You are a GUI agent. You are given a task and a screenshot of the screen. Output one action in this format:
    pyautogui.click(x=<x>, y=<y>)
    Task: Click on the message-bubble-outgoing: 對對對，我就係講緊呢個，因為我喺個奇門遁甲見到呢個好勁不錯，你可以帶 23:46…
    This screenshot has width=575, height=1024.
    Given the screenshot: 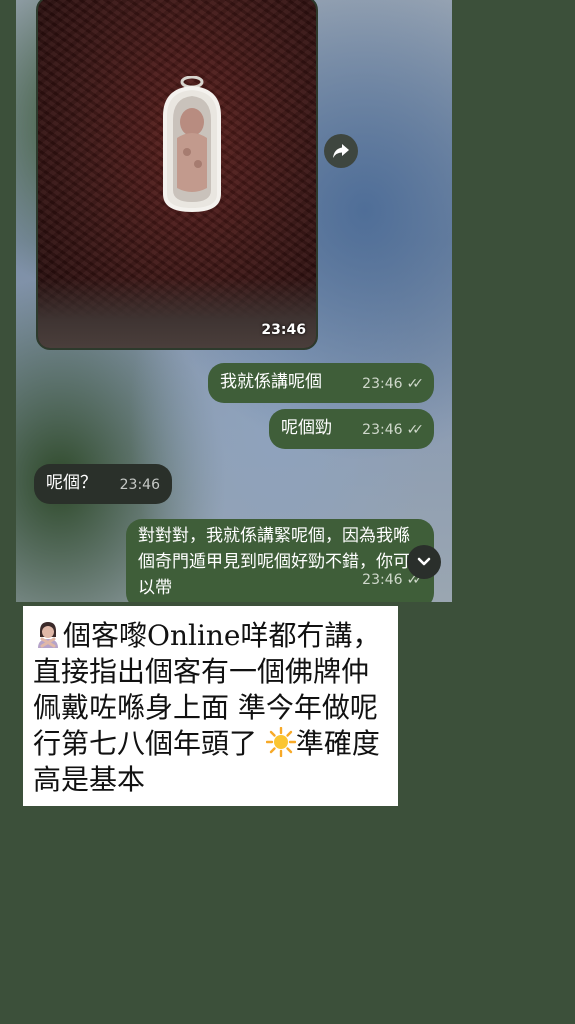 What is the action you would take?
    pyautogui.click(x=280, y=560)
    